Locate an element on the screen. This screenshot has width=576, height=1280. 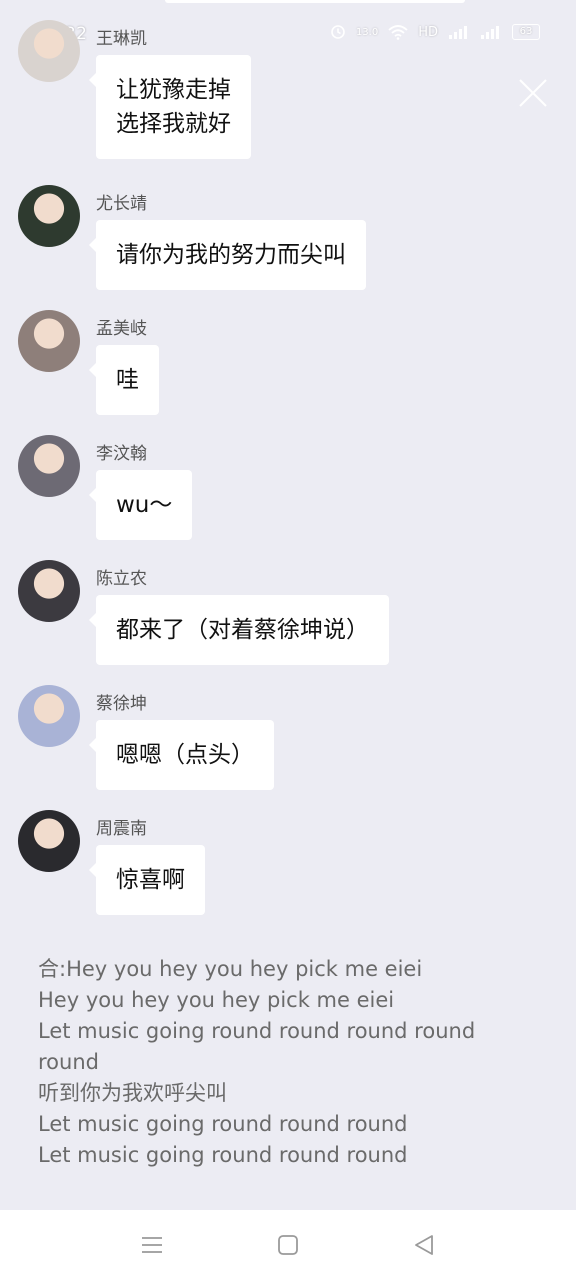
status-icons: 13.0 HD 63 is located at coordinates (435, 32).